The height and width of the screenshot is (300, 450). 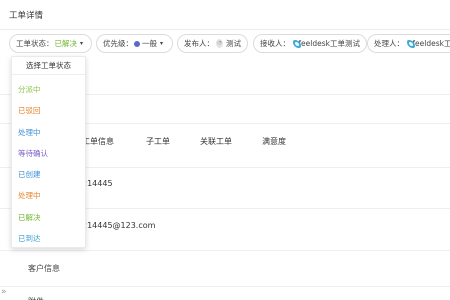 I want to click on publisher-value: 测试, so click(x=233, y=43).